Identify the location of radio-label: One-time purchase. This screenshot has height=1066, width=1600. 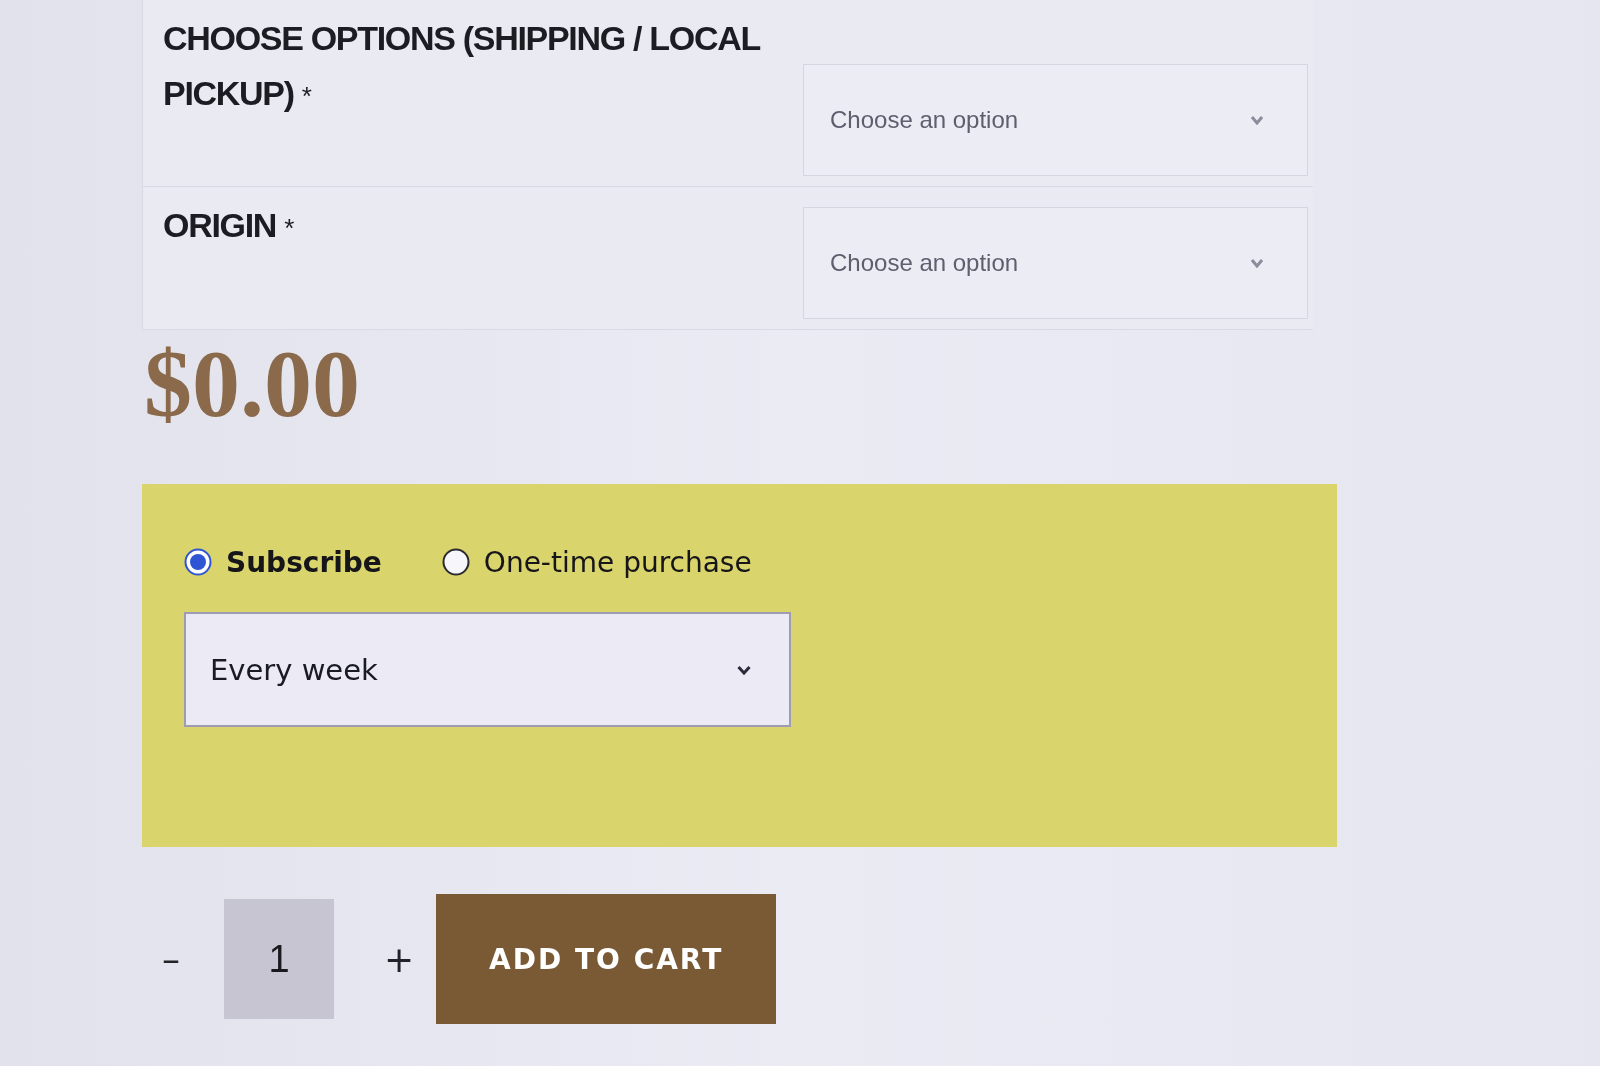
(617, 562).